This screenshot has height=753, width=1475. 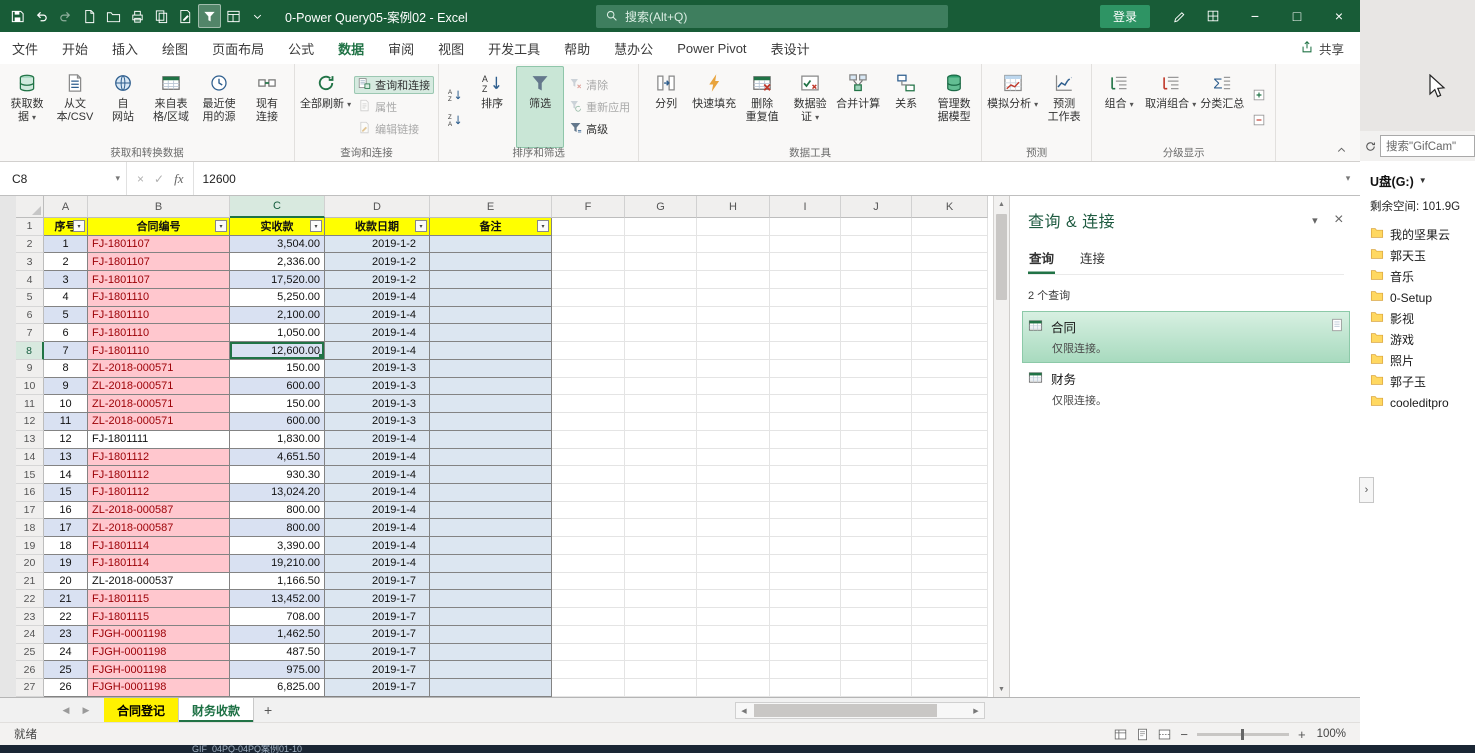 What do you see at coordinates (661, 315) in the screenshot?
I see `cell-G6` at bounding box center [661, 315].